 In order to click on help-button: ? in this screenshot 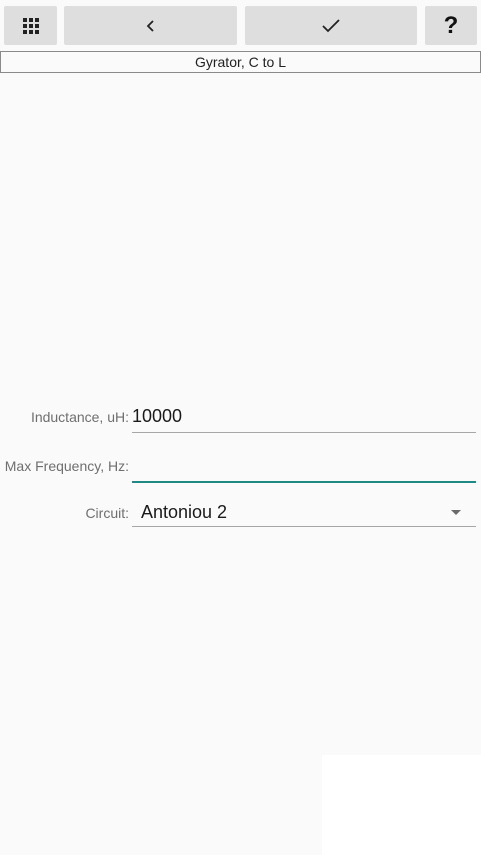, I will do `click(451, 25)`.